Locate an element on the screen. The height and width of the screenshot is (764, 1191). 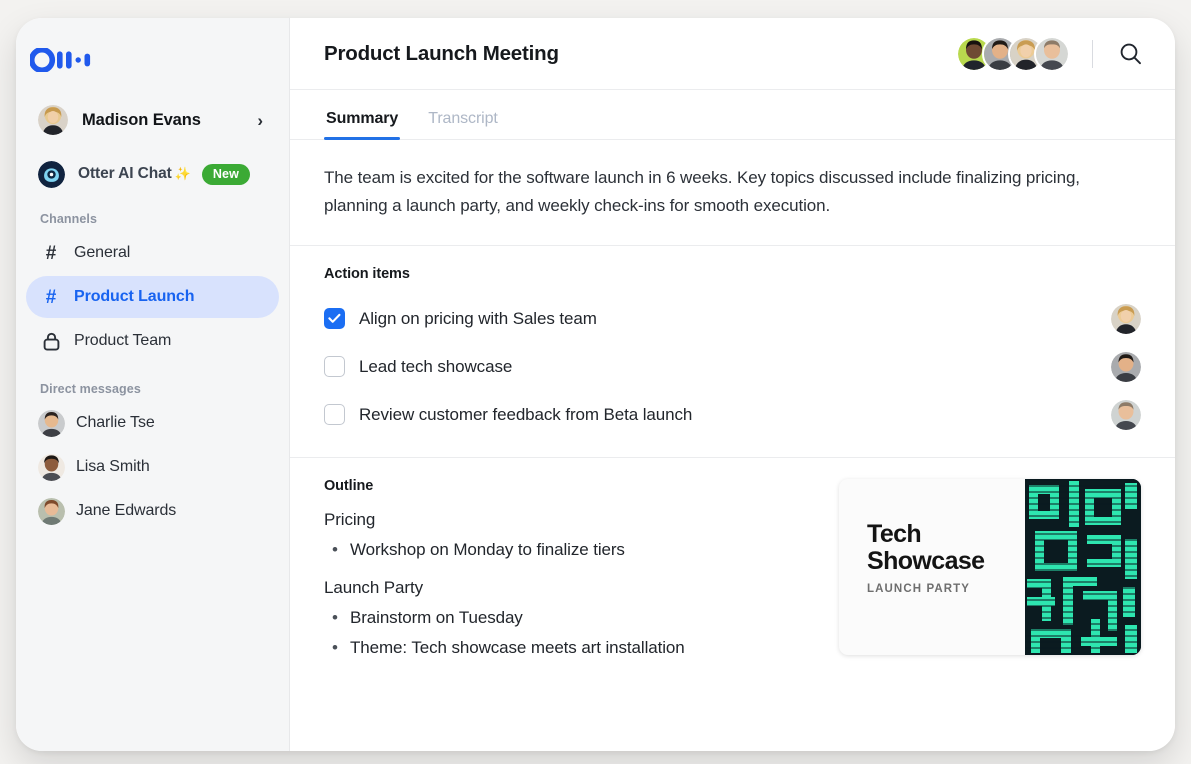
sparkle-icon: ✨ is located at coordinates (182, 173).